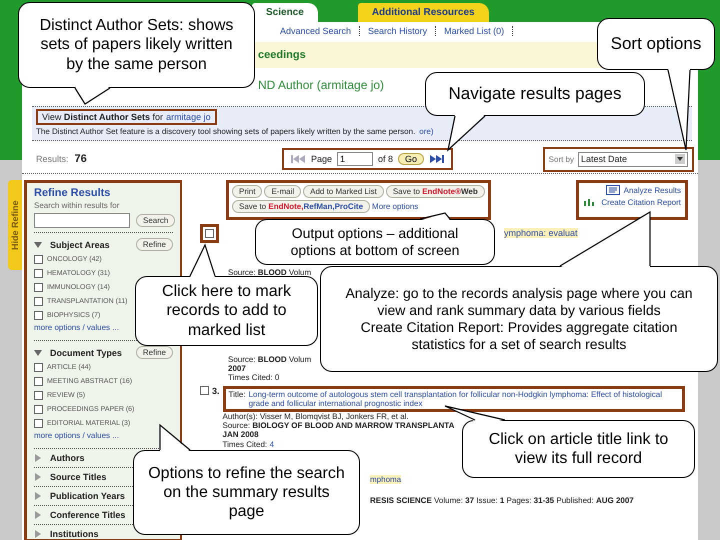 This screenshot has height=540, width=720. Describe the element at coordinates (216, 391) in the screenshot. I see `record-number: 3.` at that location.